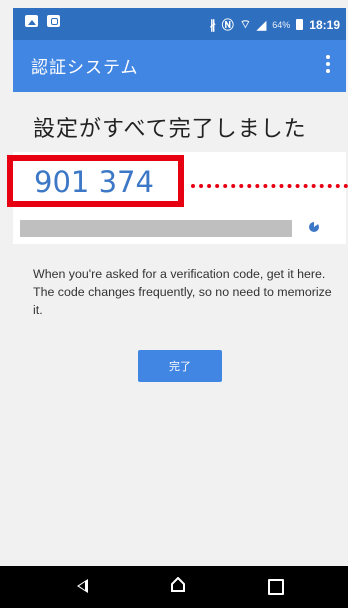 Image resolution: width=348 pixels, height=608 pixels. What do you see at coordinates (281, 24) in the screenshot?
I see `battery-percent: 64%` at bounding box center [281, 24].